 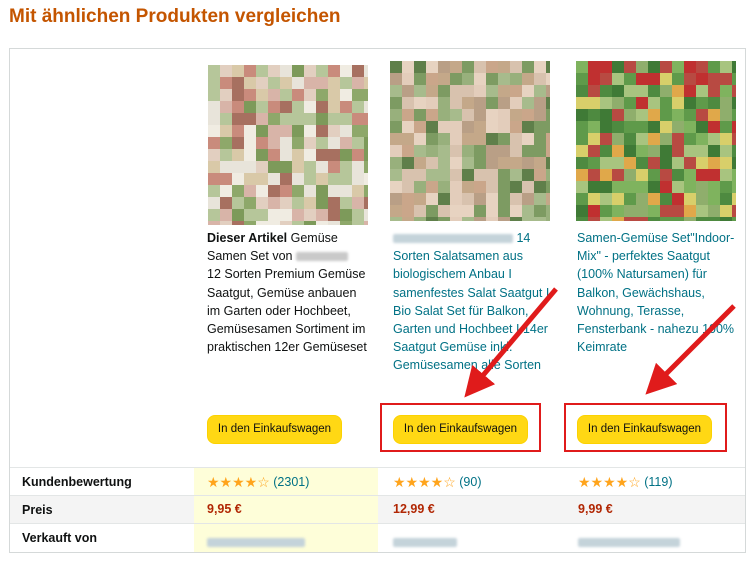 I want to click on highlight-box, so click(x=645, y=427).